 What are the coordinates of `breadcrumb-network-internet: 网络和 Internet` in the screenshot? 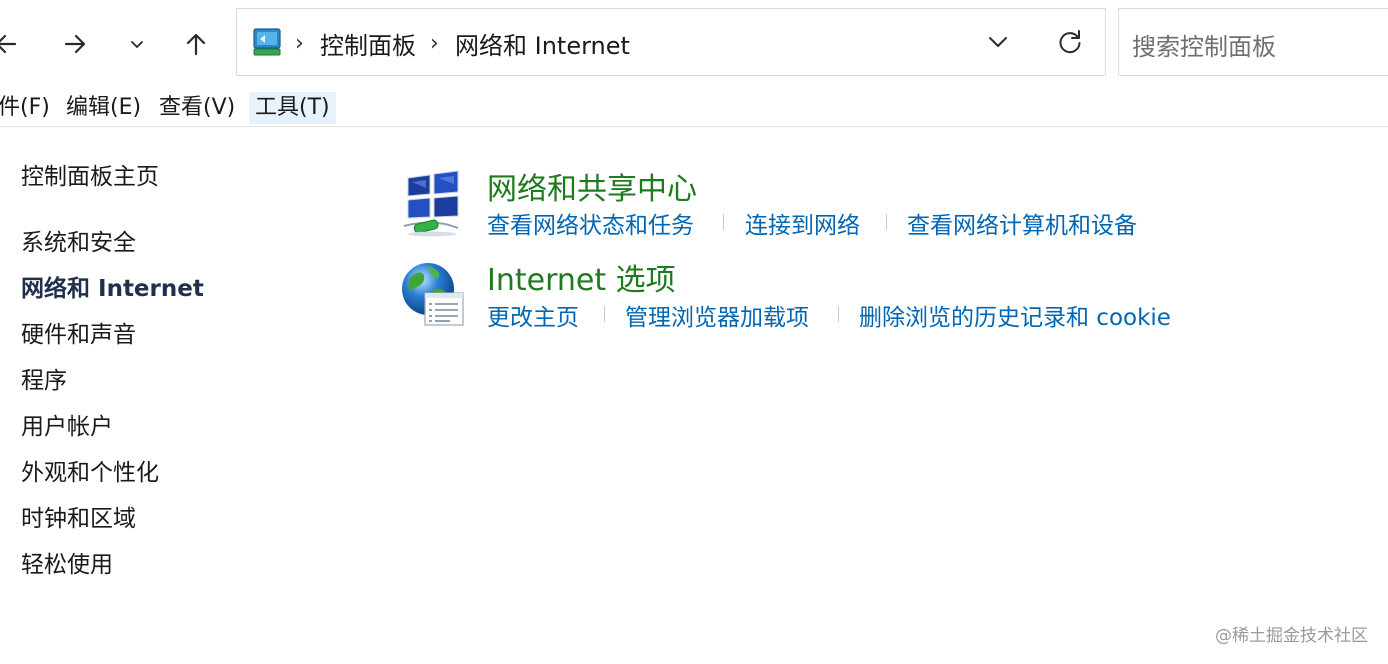 It's located at (542, 43).